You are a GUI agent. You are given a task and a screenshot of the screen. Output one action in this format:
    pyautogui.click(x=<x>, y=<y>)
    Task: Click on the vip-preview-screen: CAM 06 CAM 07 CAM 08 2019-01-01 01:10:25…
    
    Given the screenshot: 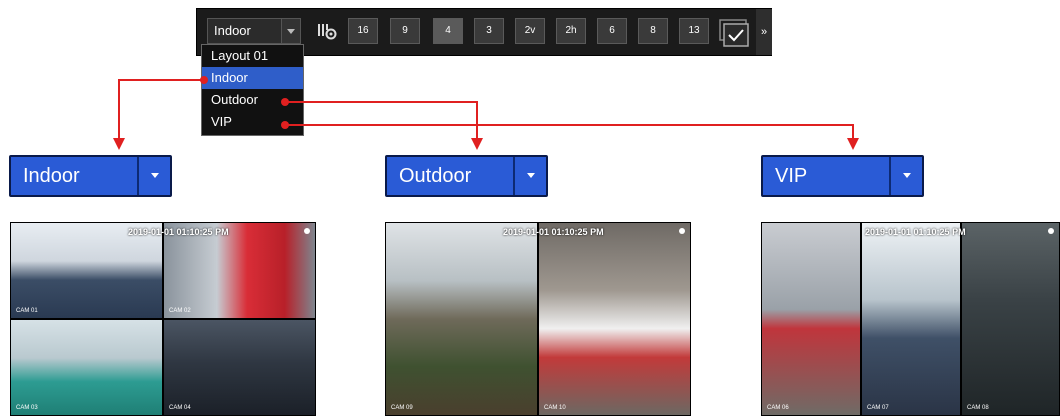 What is the action you would take?
    pyautogui.click(x=910, y=319)
    